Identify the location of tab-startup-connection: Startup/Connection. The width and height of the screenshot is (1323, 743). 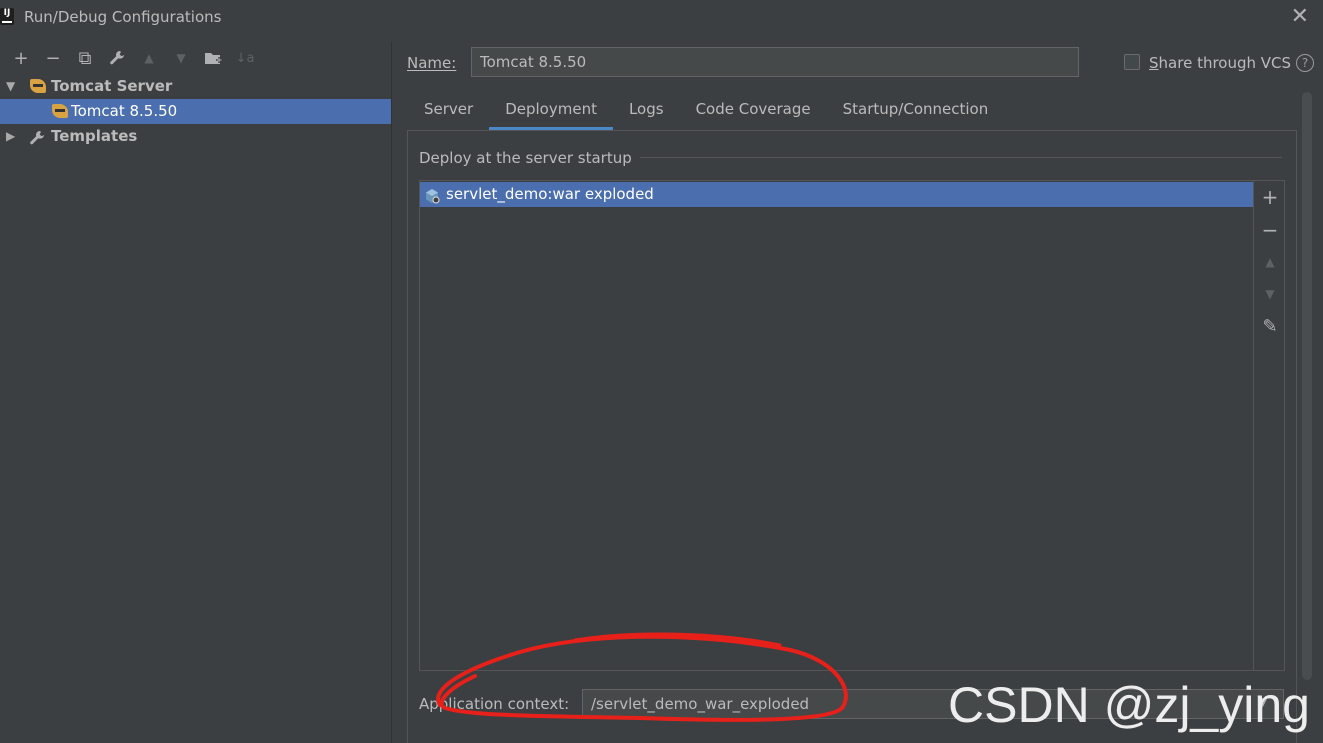
(916, 110).